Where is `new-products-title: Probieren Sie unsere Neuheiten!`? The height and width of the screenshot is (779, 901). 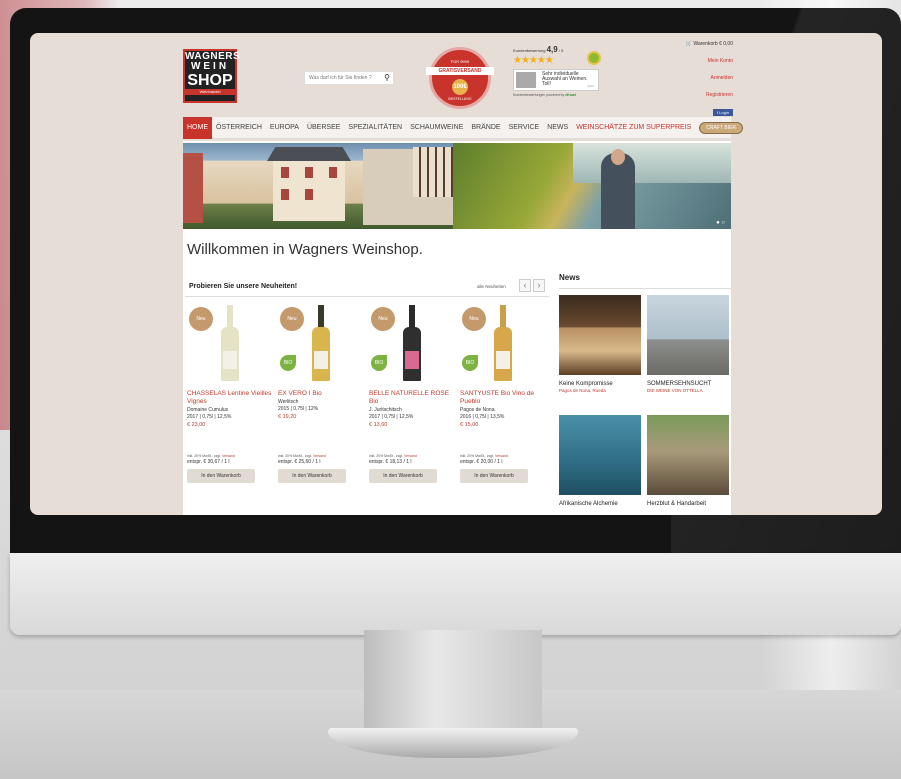 new-products-title: Probieren Sie unsere Neuheiten! is located at coordinates (243, 286).